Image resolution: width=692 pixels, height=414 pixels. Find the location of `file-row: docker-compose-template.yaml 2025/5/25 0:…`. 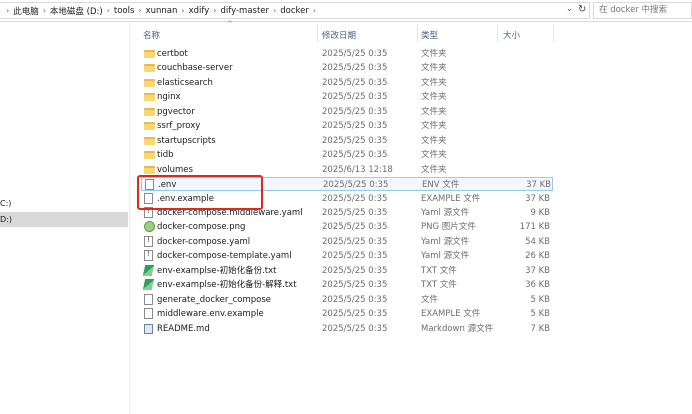

file-row: docker-compose-template.yaml 2025/5/25 0:… is located at coordinates (347, 255).